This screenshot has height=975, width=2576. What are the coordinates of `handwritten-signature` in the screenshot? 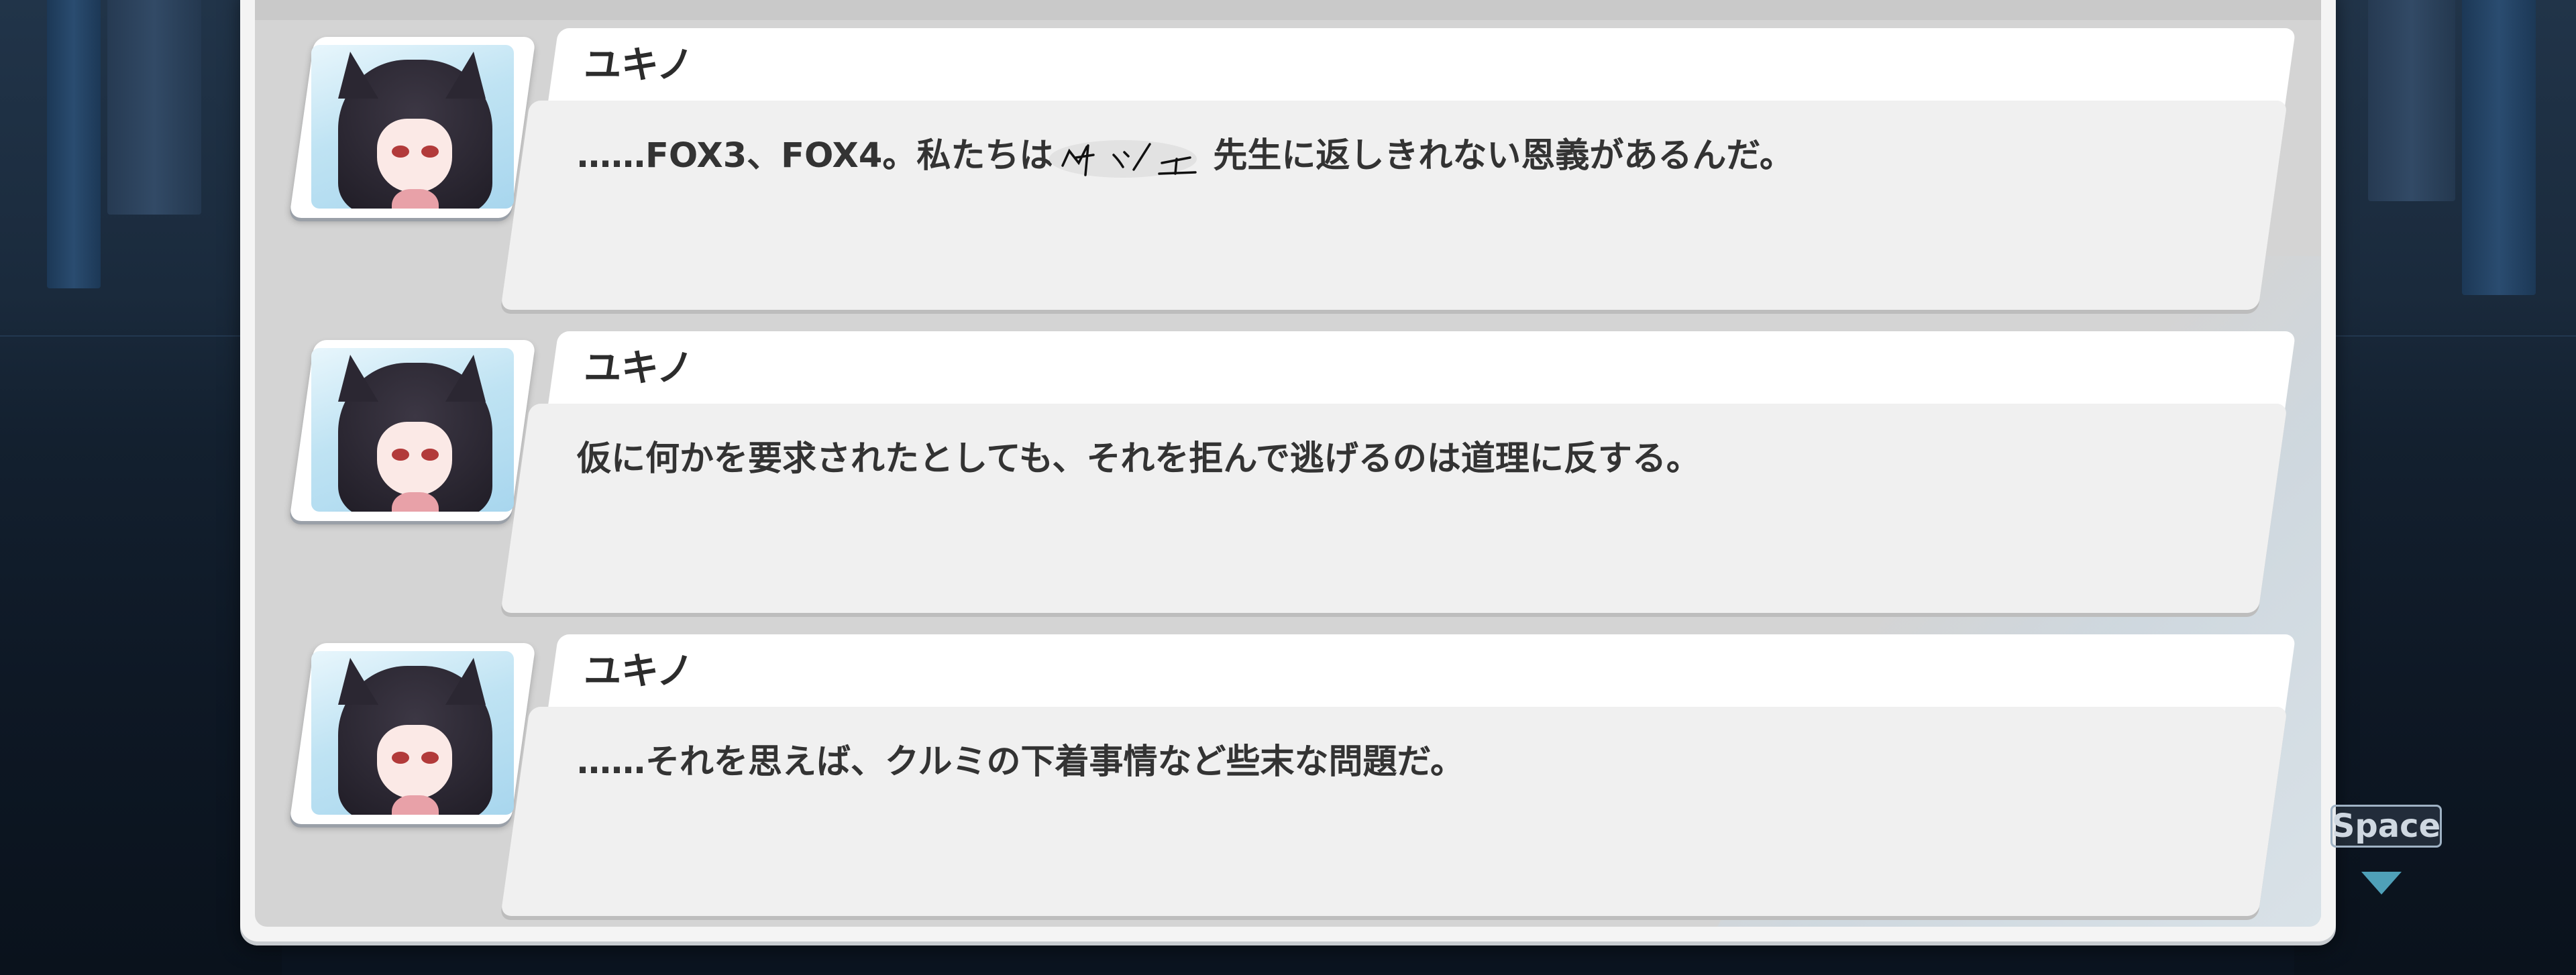 It's located at (1133, 157).